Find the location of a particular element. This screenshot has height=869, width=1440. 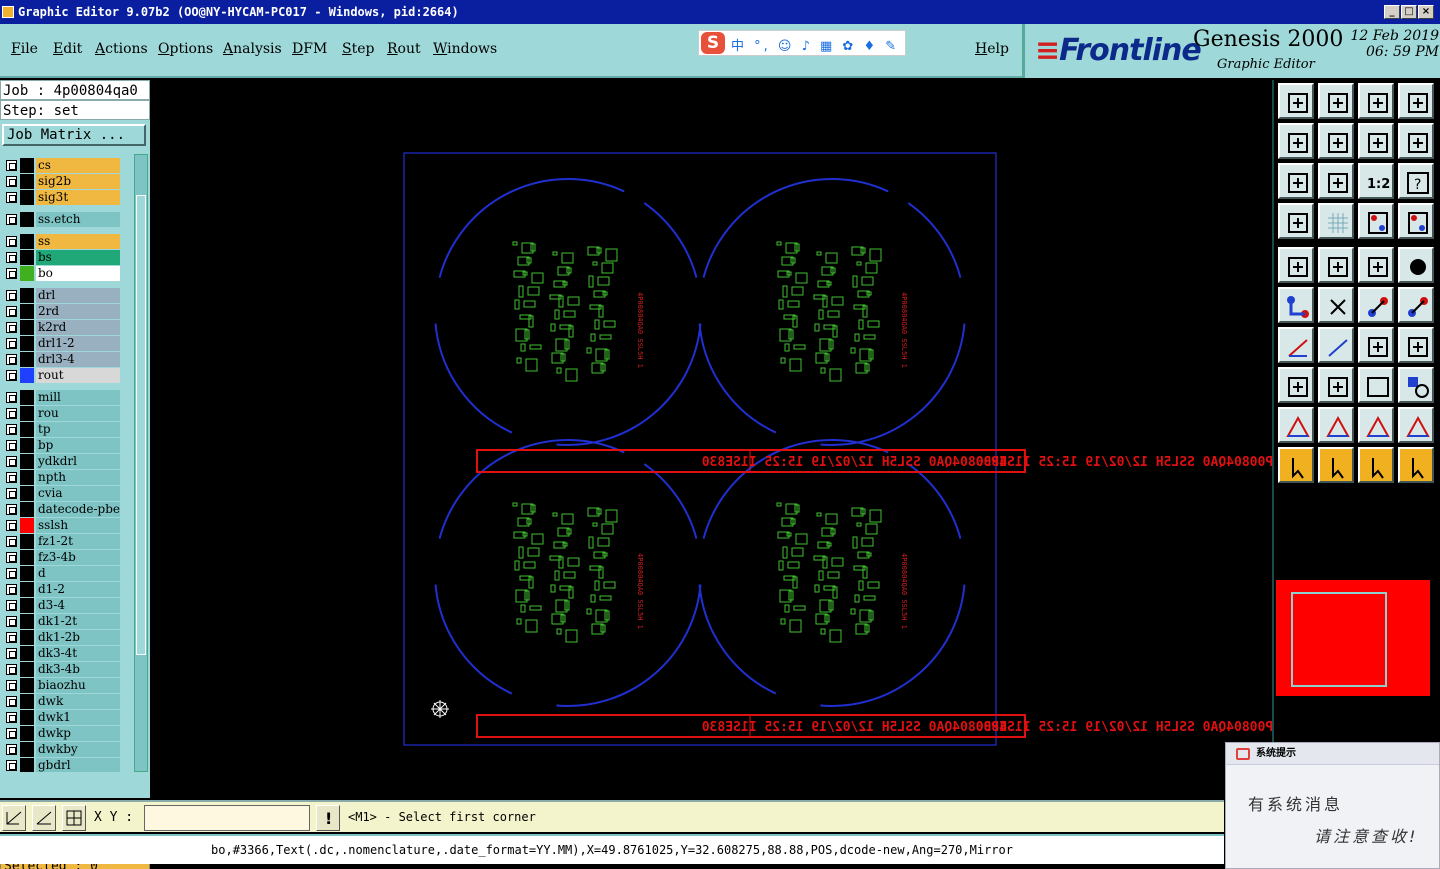

layer-name: cvia is located at coordinates (78, 493).